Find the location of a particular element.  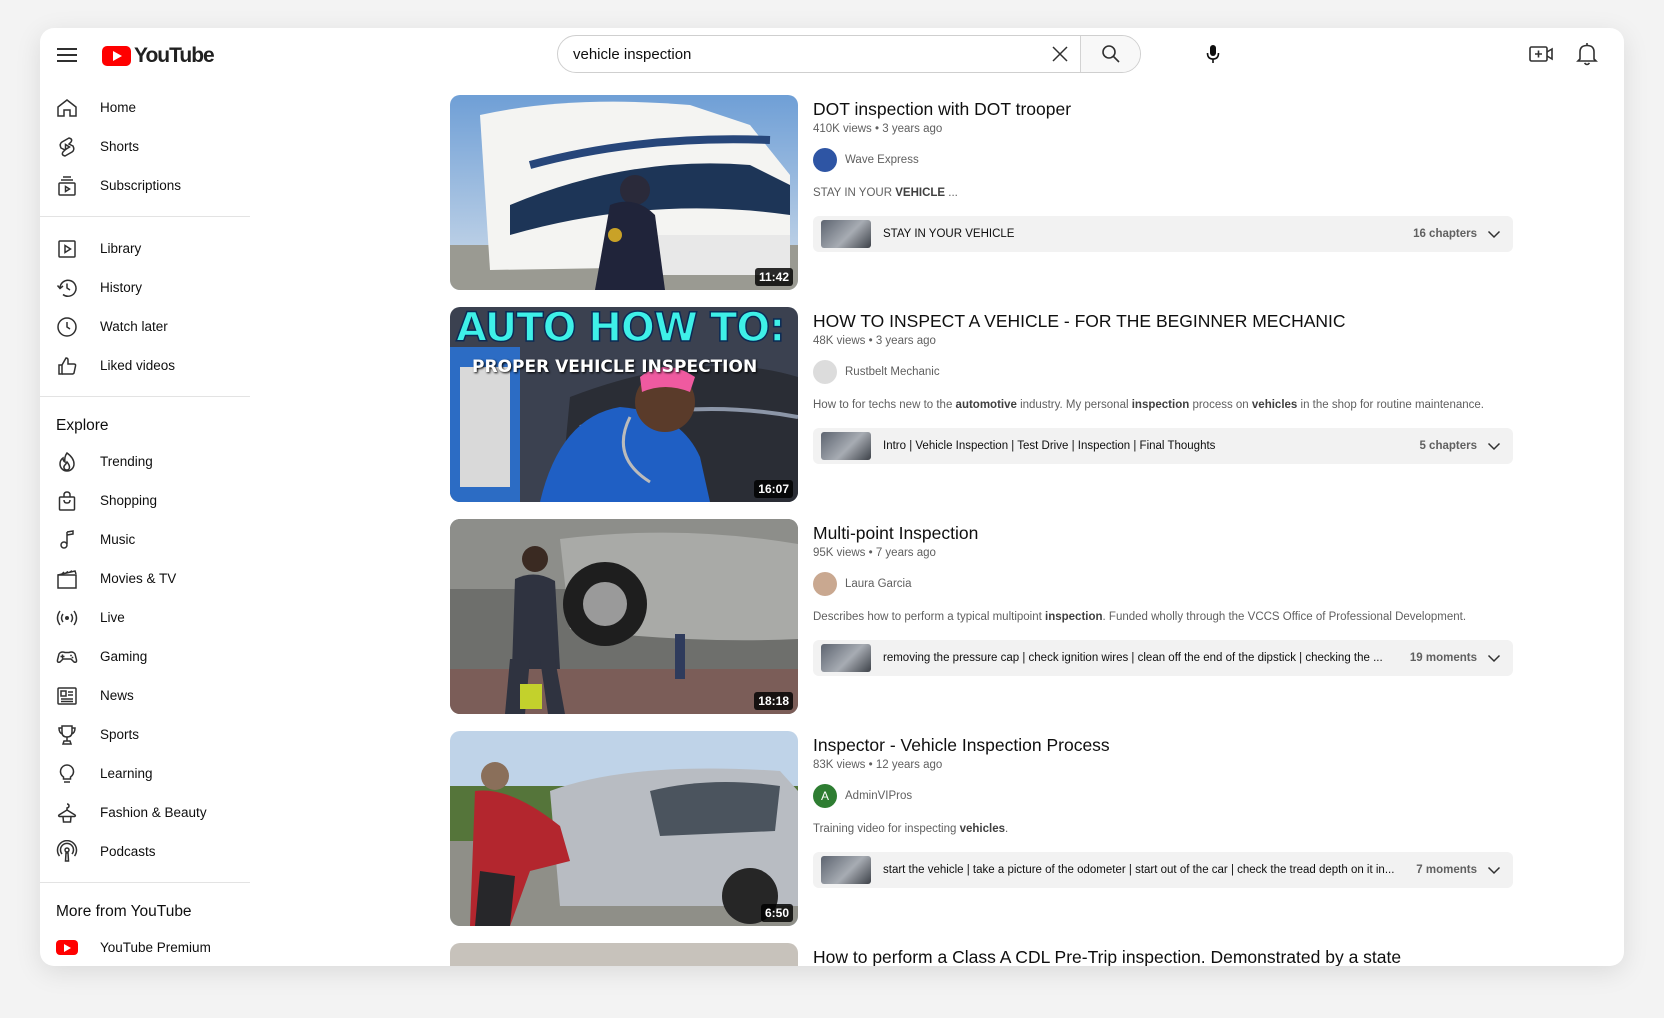

video-duration: 16:07 is located at coordinates (773, 489).